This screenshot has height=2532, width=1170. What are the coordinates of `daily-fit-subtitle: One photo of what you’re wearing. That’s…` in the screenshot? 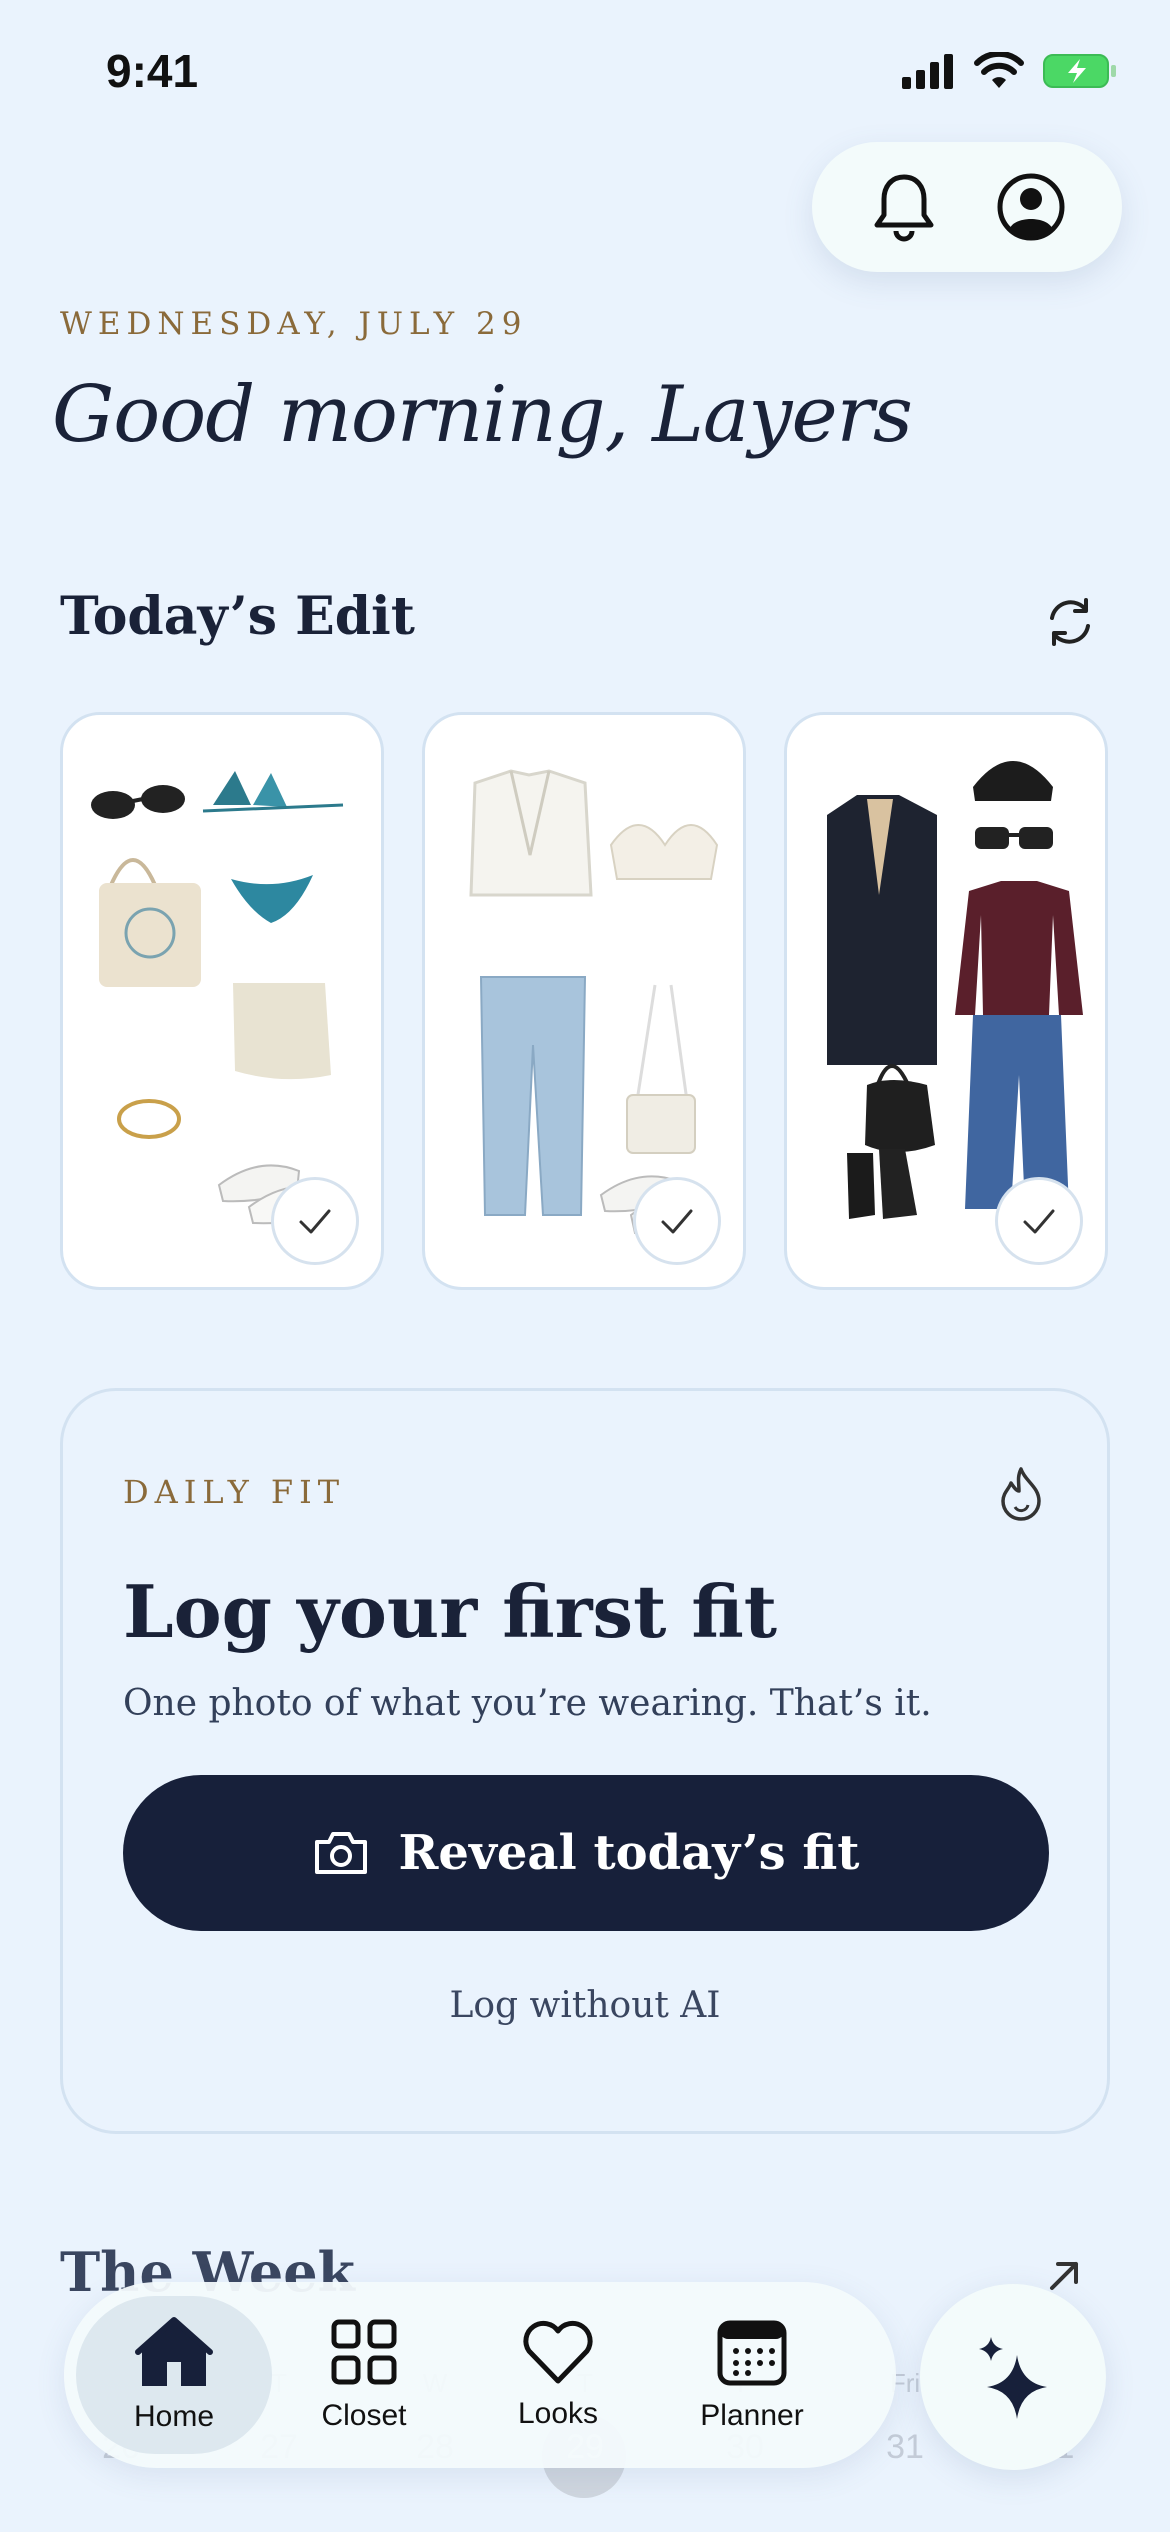 It's located at (527, 1703).